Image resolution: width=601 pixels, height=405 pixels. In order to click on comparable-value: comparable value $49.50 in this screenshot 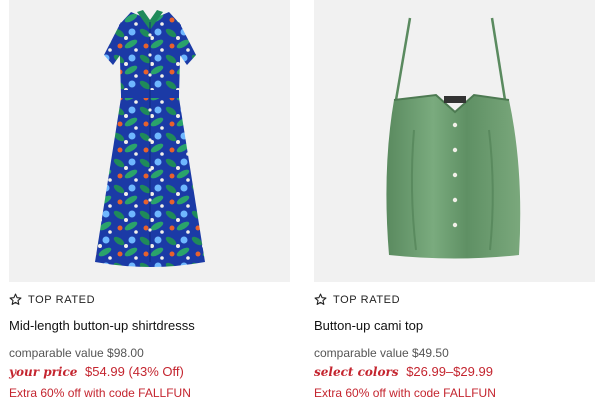, I will do `click(381, 353)`.